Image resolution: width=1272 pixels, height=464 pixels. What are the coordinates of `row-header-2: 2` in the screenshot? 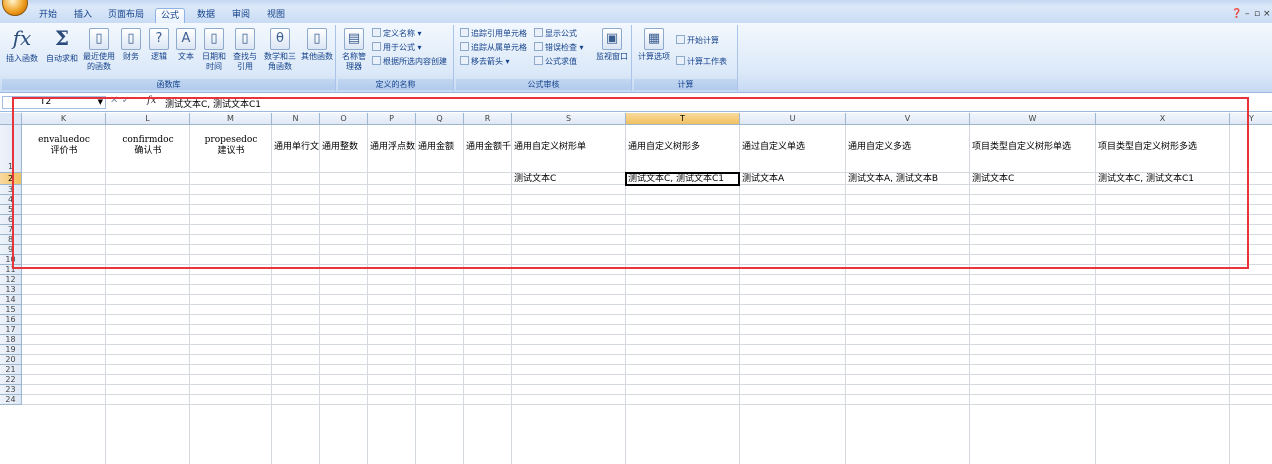 It's located at (11, 179).